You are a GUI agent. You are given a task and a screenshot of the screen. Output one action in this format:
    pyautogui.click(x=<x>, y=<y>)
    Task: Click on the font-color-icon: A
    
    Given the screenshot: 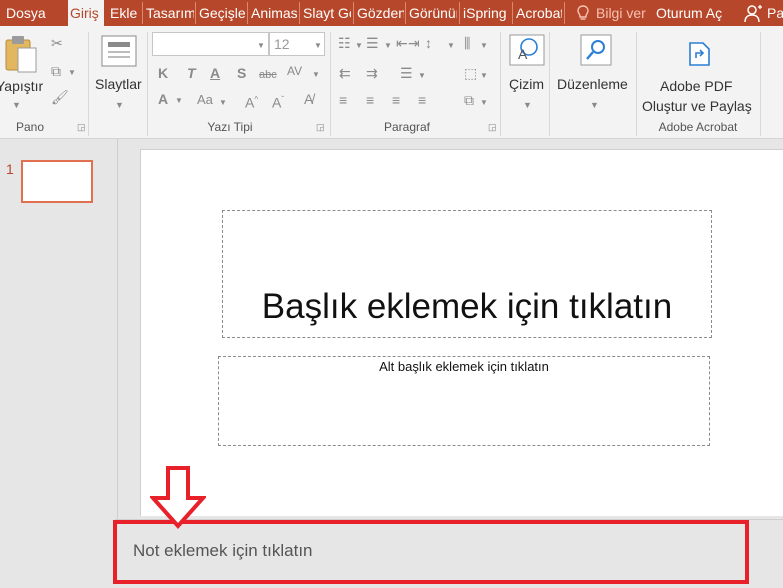 What is the action you would take?
    pyautogui.click(x=163, y=99)
    